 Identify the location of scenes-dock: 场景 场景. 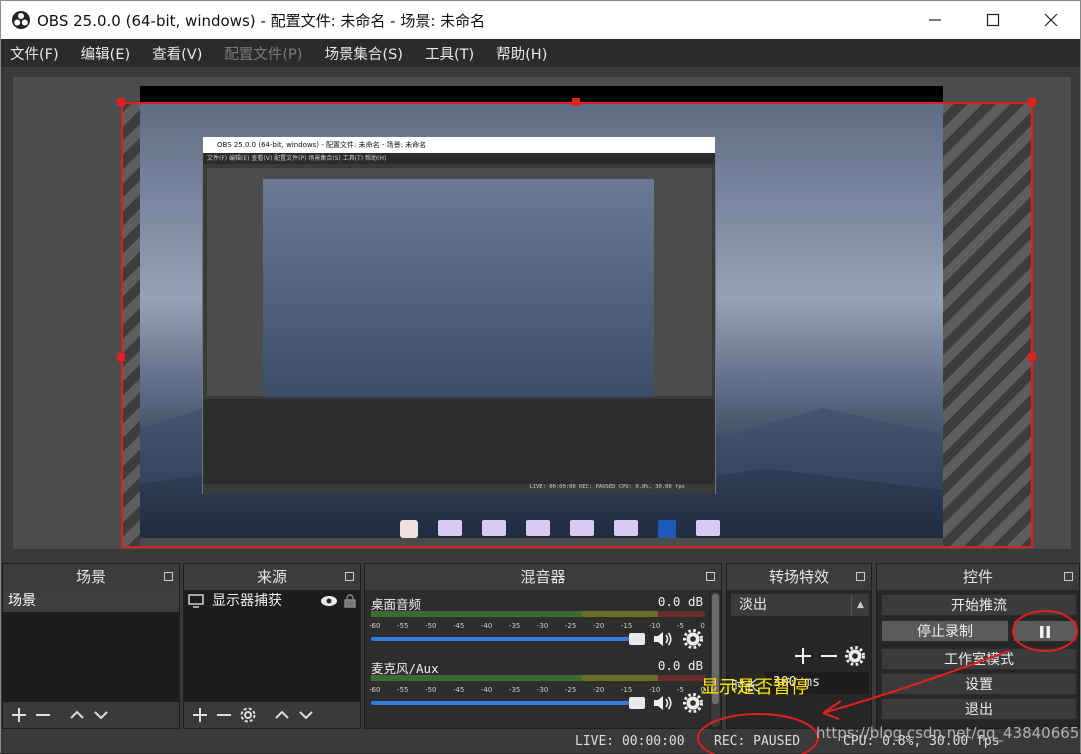
(91, 646).